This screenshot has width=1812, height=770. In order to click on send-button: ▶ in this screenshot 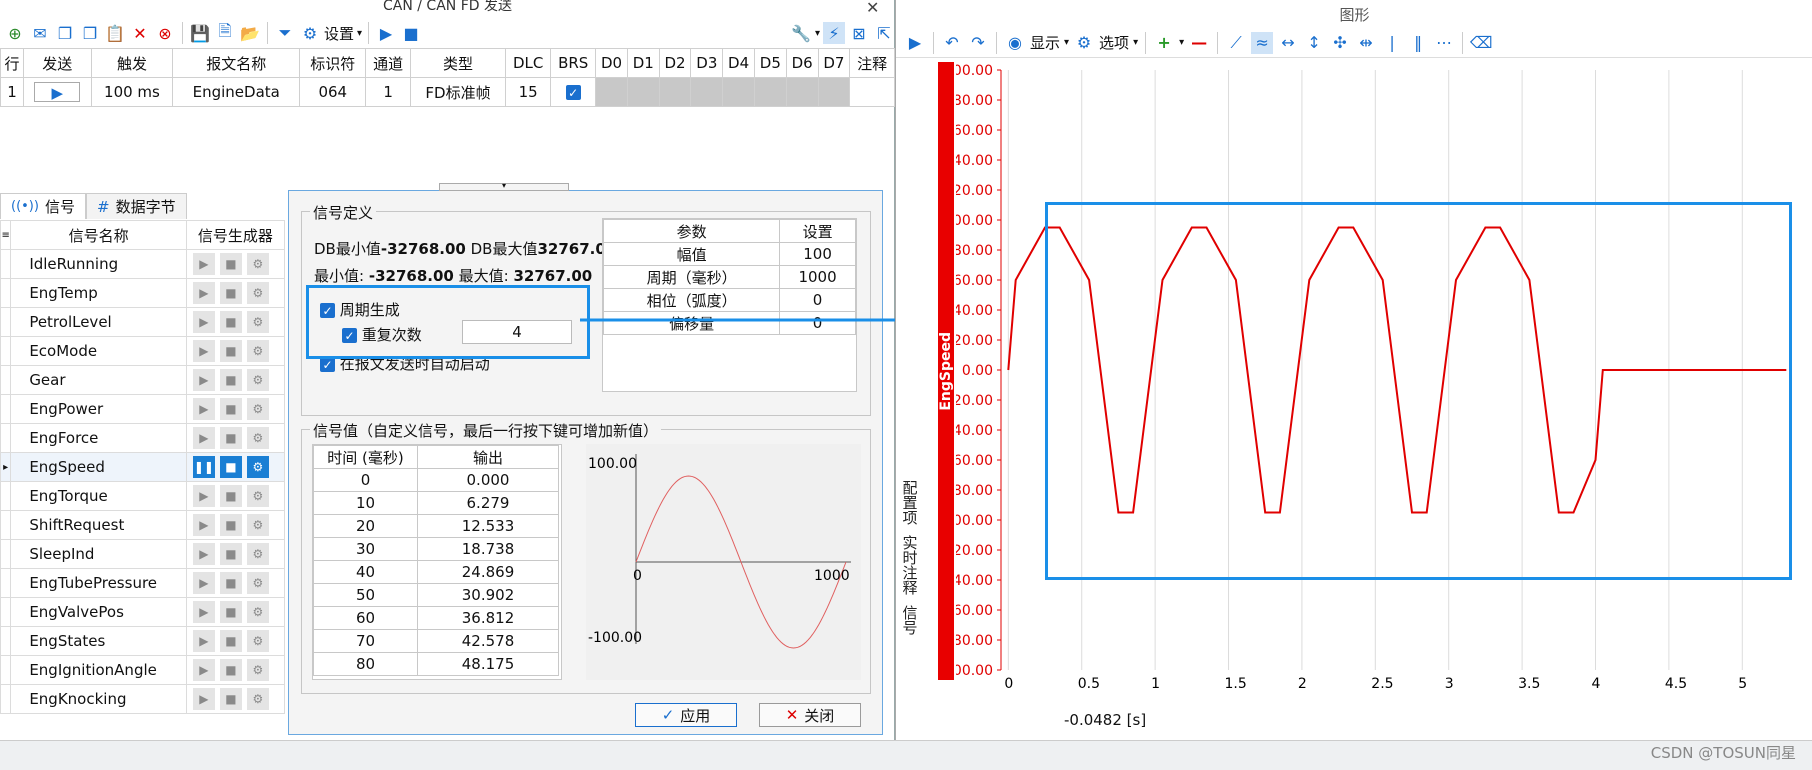, I will do `click(57, 92)`.